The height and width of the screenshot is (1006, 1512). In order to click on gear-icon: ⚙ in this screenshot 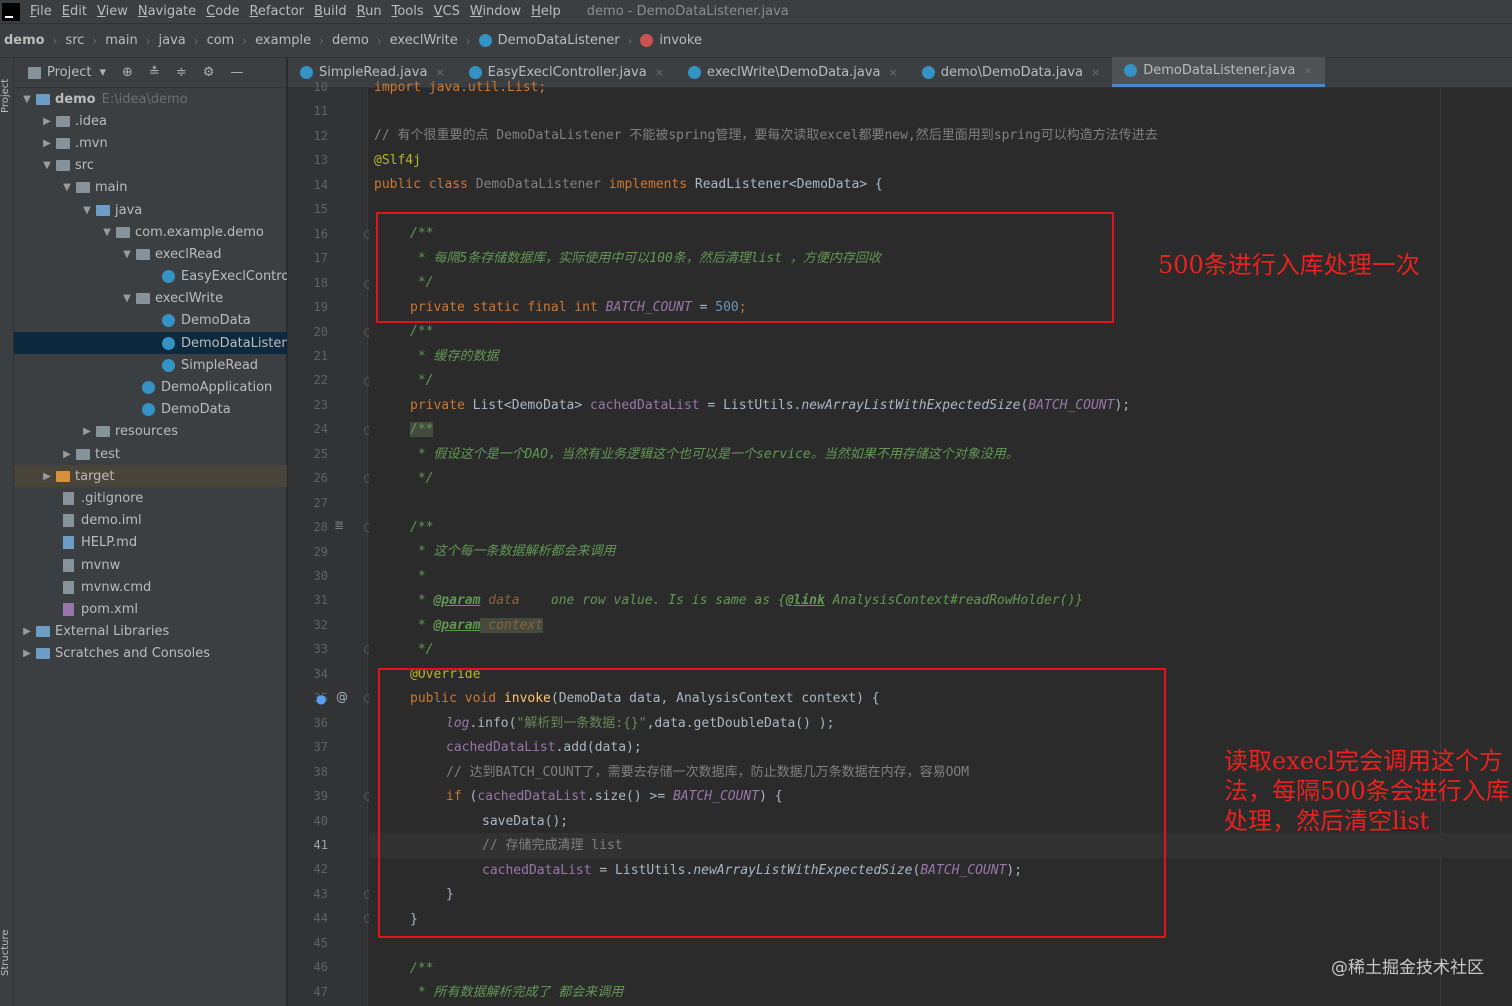, I will do `click(209, 72)`.